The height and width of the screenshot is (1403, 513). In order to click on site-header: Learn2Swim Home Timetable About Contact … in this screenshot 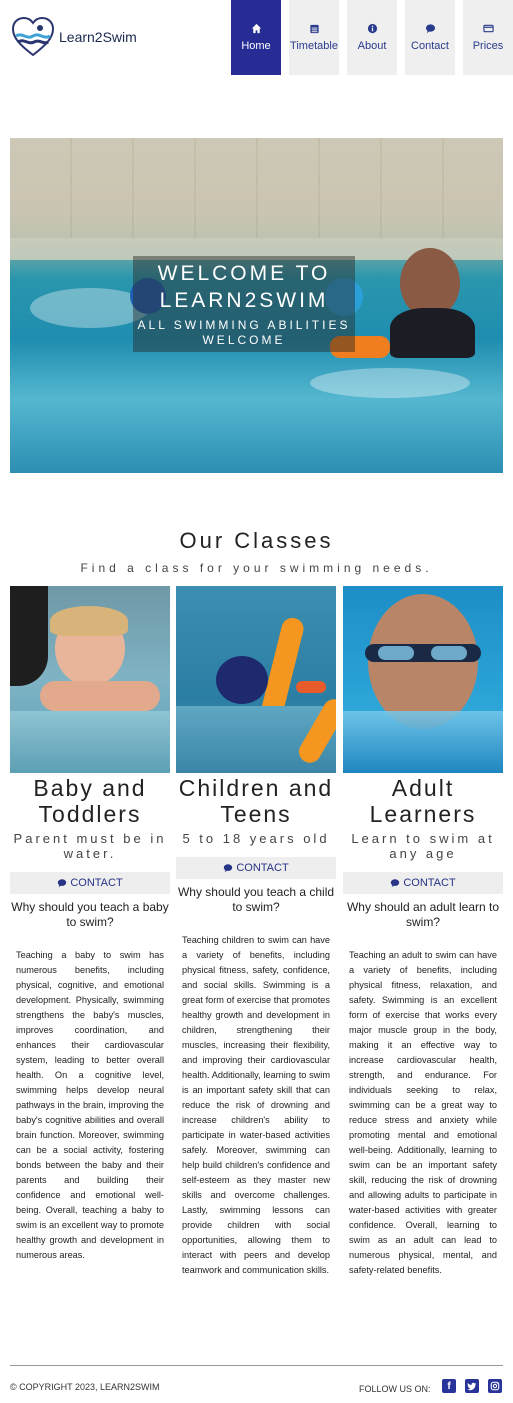, I will do `click(256, 37)`.